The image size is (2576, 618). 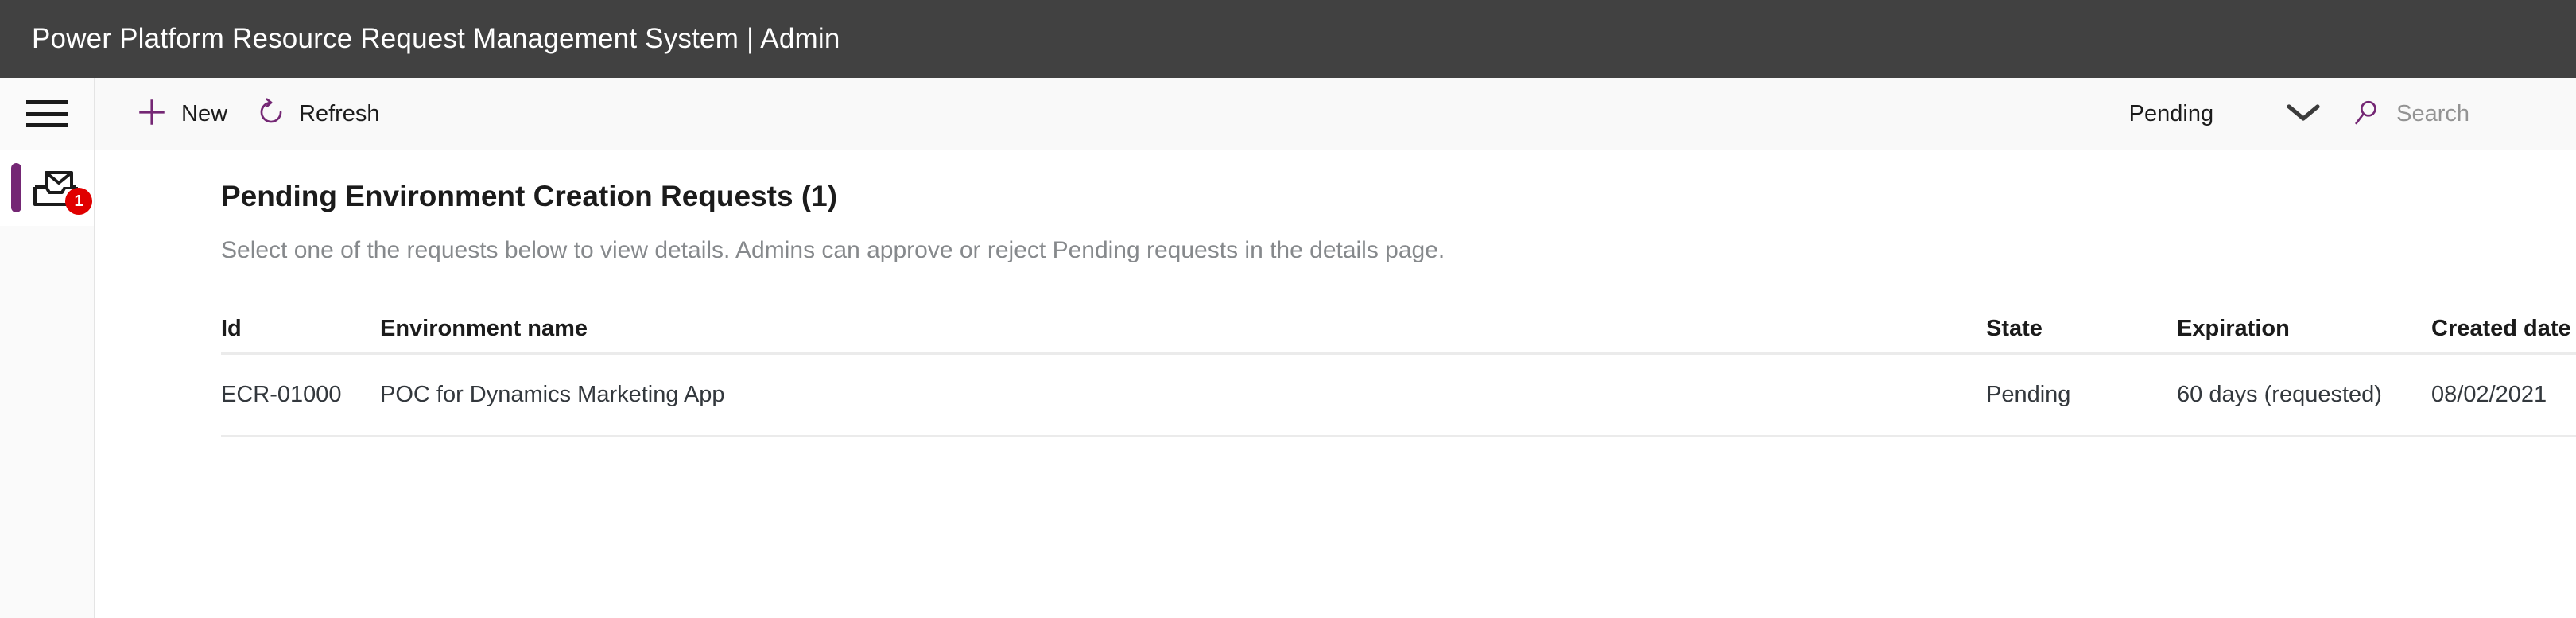 What do you see at coordinates (1183, 329) in the screenshot?
I see `column-header-environment: Environment name` at bounding box center [1183, 329].